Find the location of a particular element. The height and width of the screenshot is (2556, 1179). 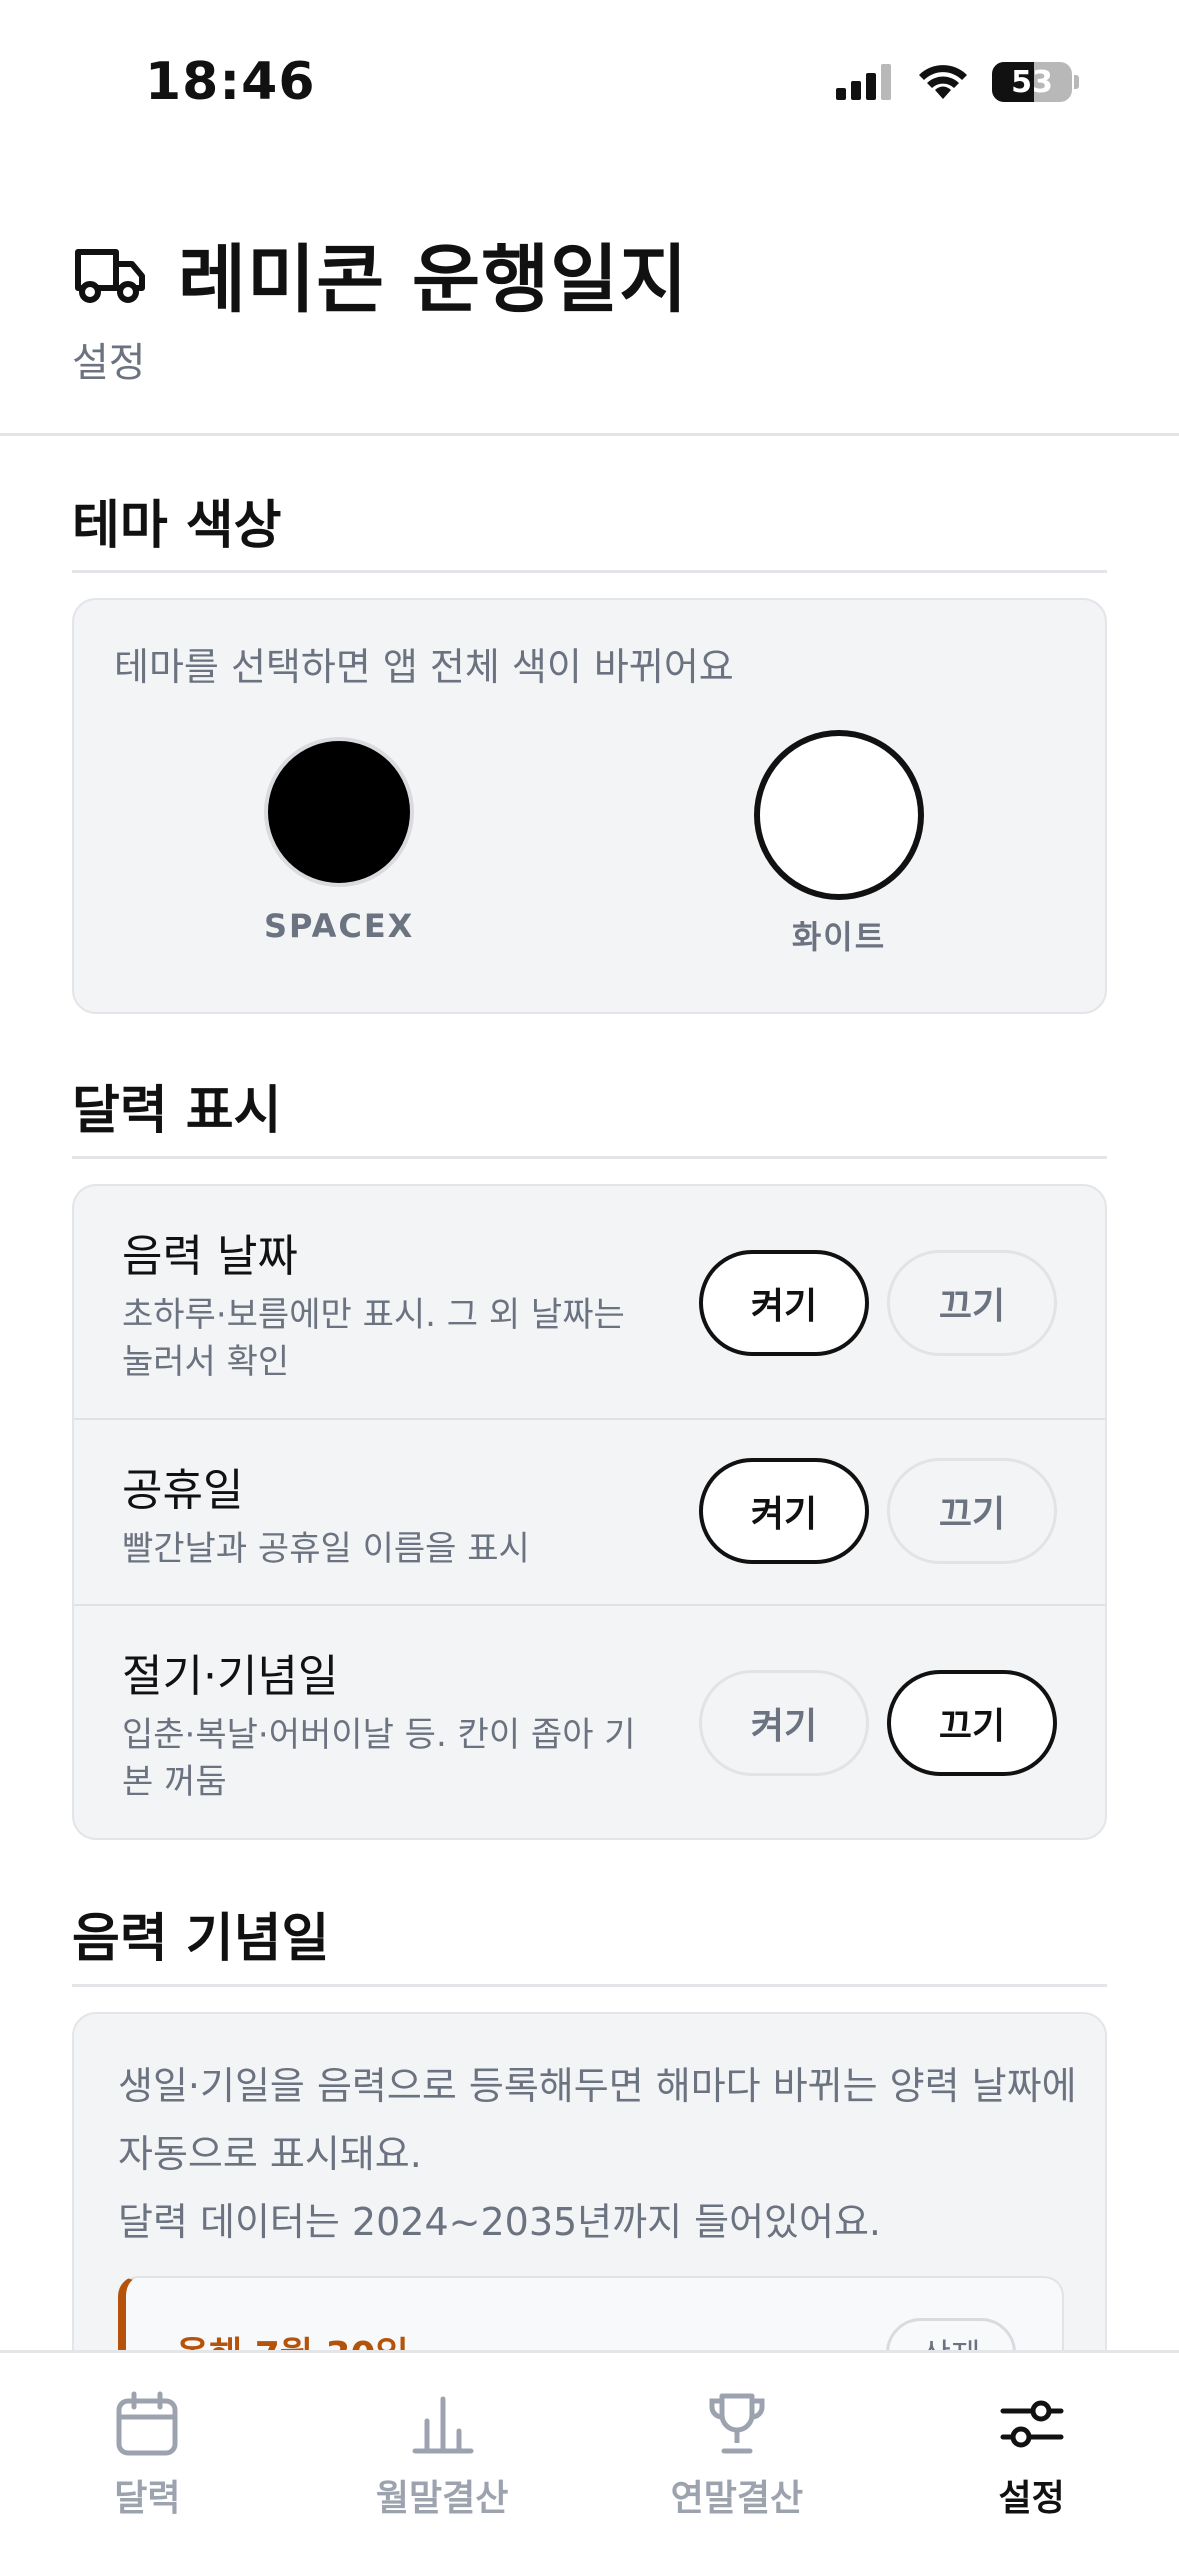

tab-label: 월말결산 is located at coordinates (442, 2498).